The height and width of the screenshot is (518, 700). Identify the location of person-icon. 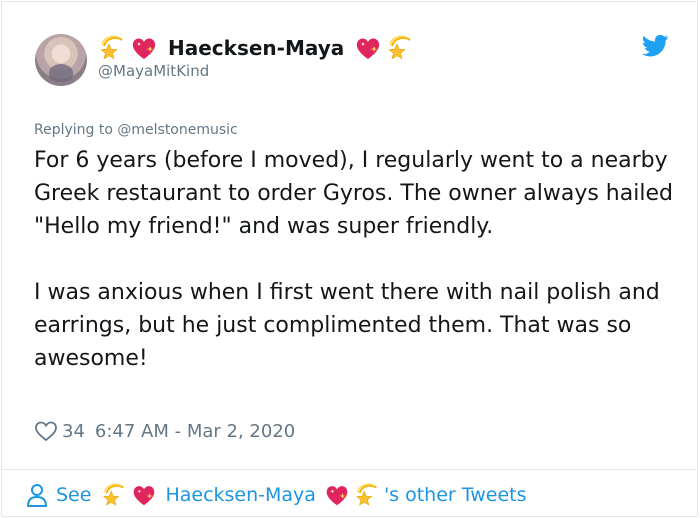
(37, 495).